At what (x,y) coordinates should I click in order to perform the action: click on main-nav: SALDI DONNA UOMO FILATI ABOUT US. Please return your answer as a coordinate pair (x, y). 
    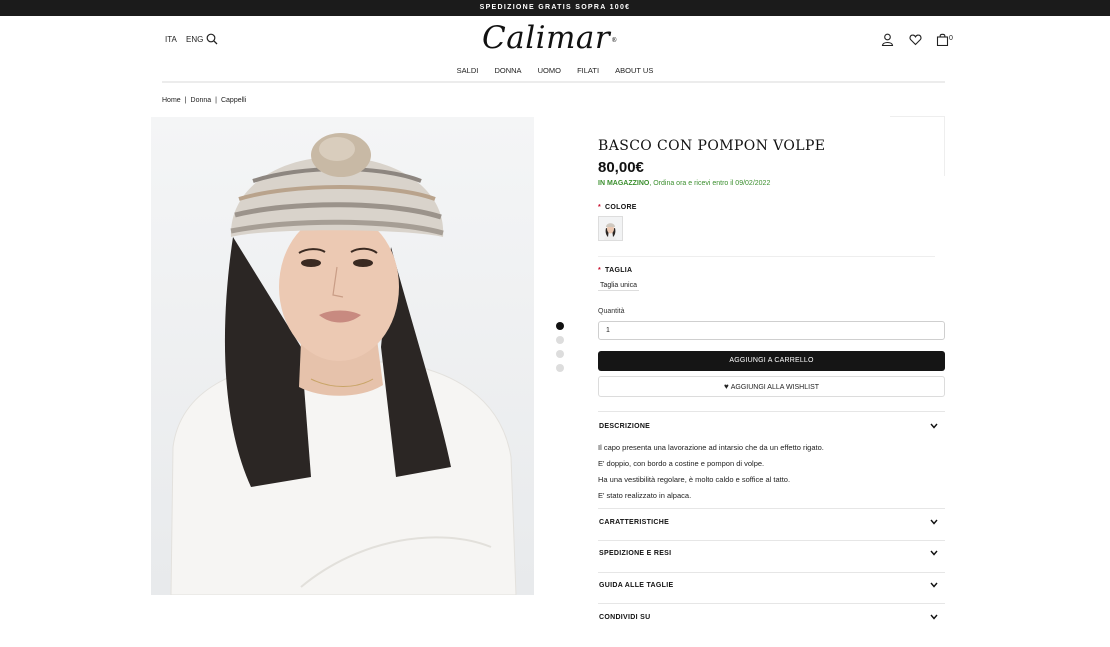
    Looking at the image, I should click on (555, 70).